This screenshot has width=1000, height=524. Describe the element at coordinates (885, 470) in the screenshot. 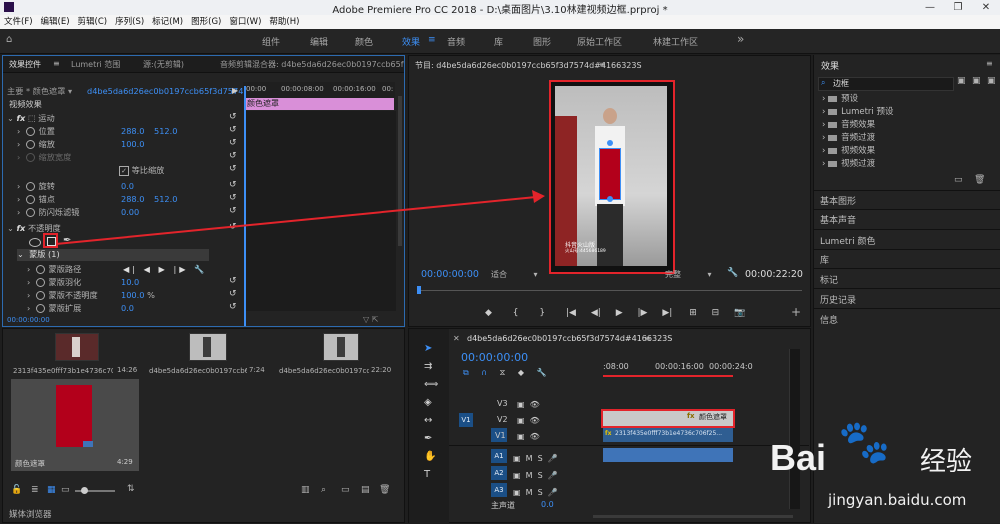

I see `baidu-watermark: Bai 🐾 经验 jingyan.baidu.com` at that location.